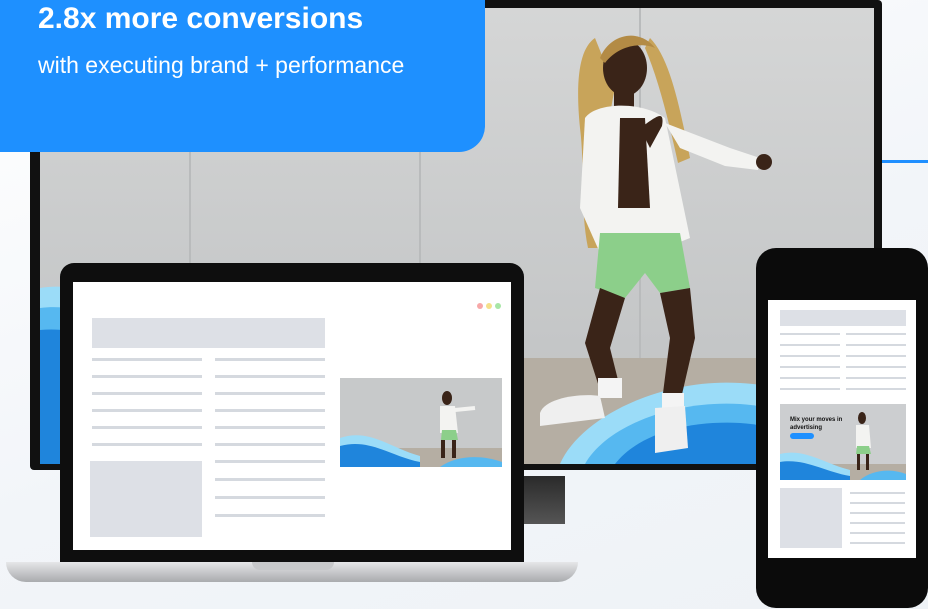 Image resolution: width=928 pixels, height=609 pixels. I want to click on window-dot-red, so click(480, 306).